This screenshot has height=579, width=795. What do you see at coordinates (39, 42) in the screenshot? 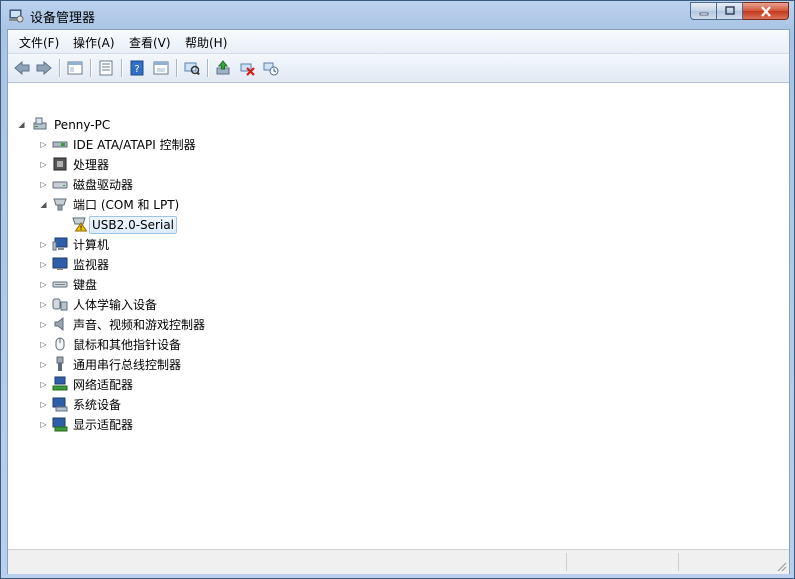
I see `menu-file: 文件(F)` at bounding box center [39, 42].